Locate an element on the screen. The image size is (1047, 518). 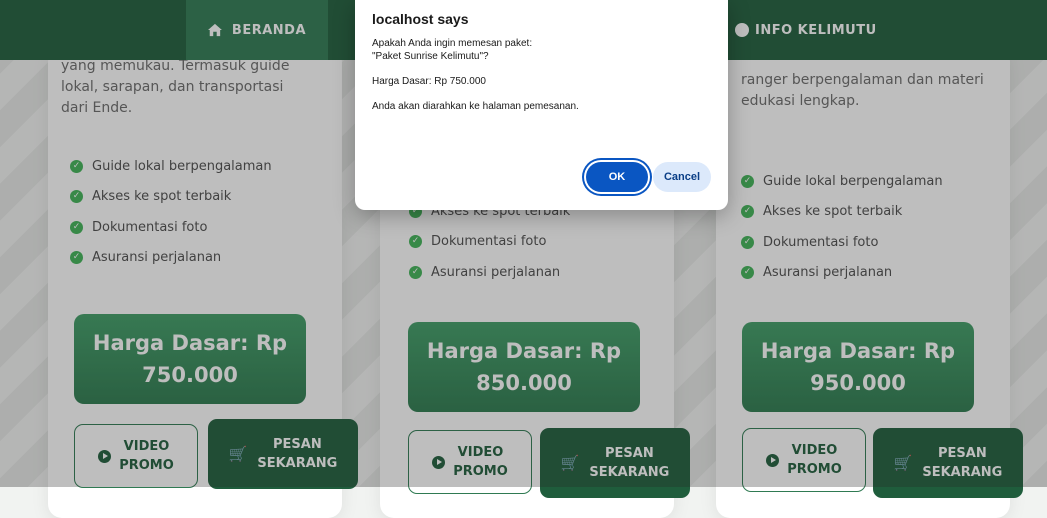
cancel-button: Cancel is located at coordinates (682, 177).